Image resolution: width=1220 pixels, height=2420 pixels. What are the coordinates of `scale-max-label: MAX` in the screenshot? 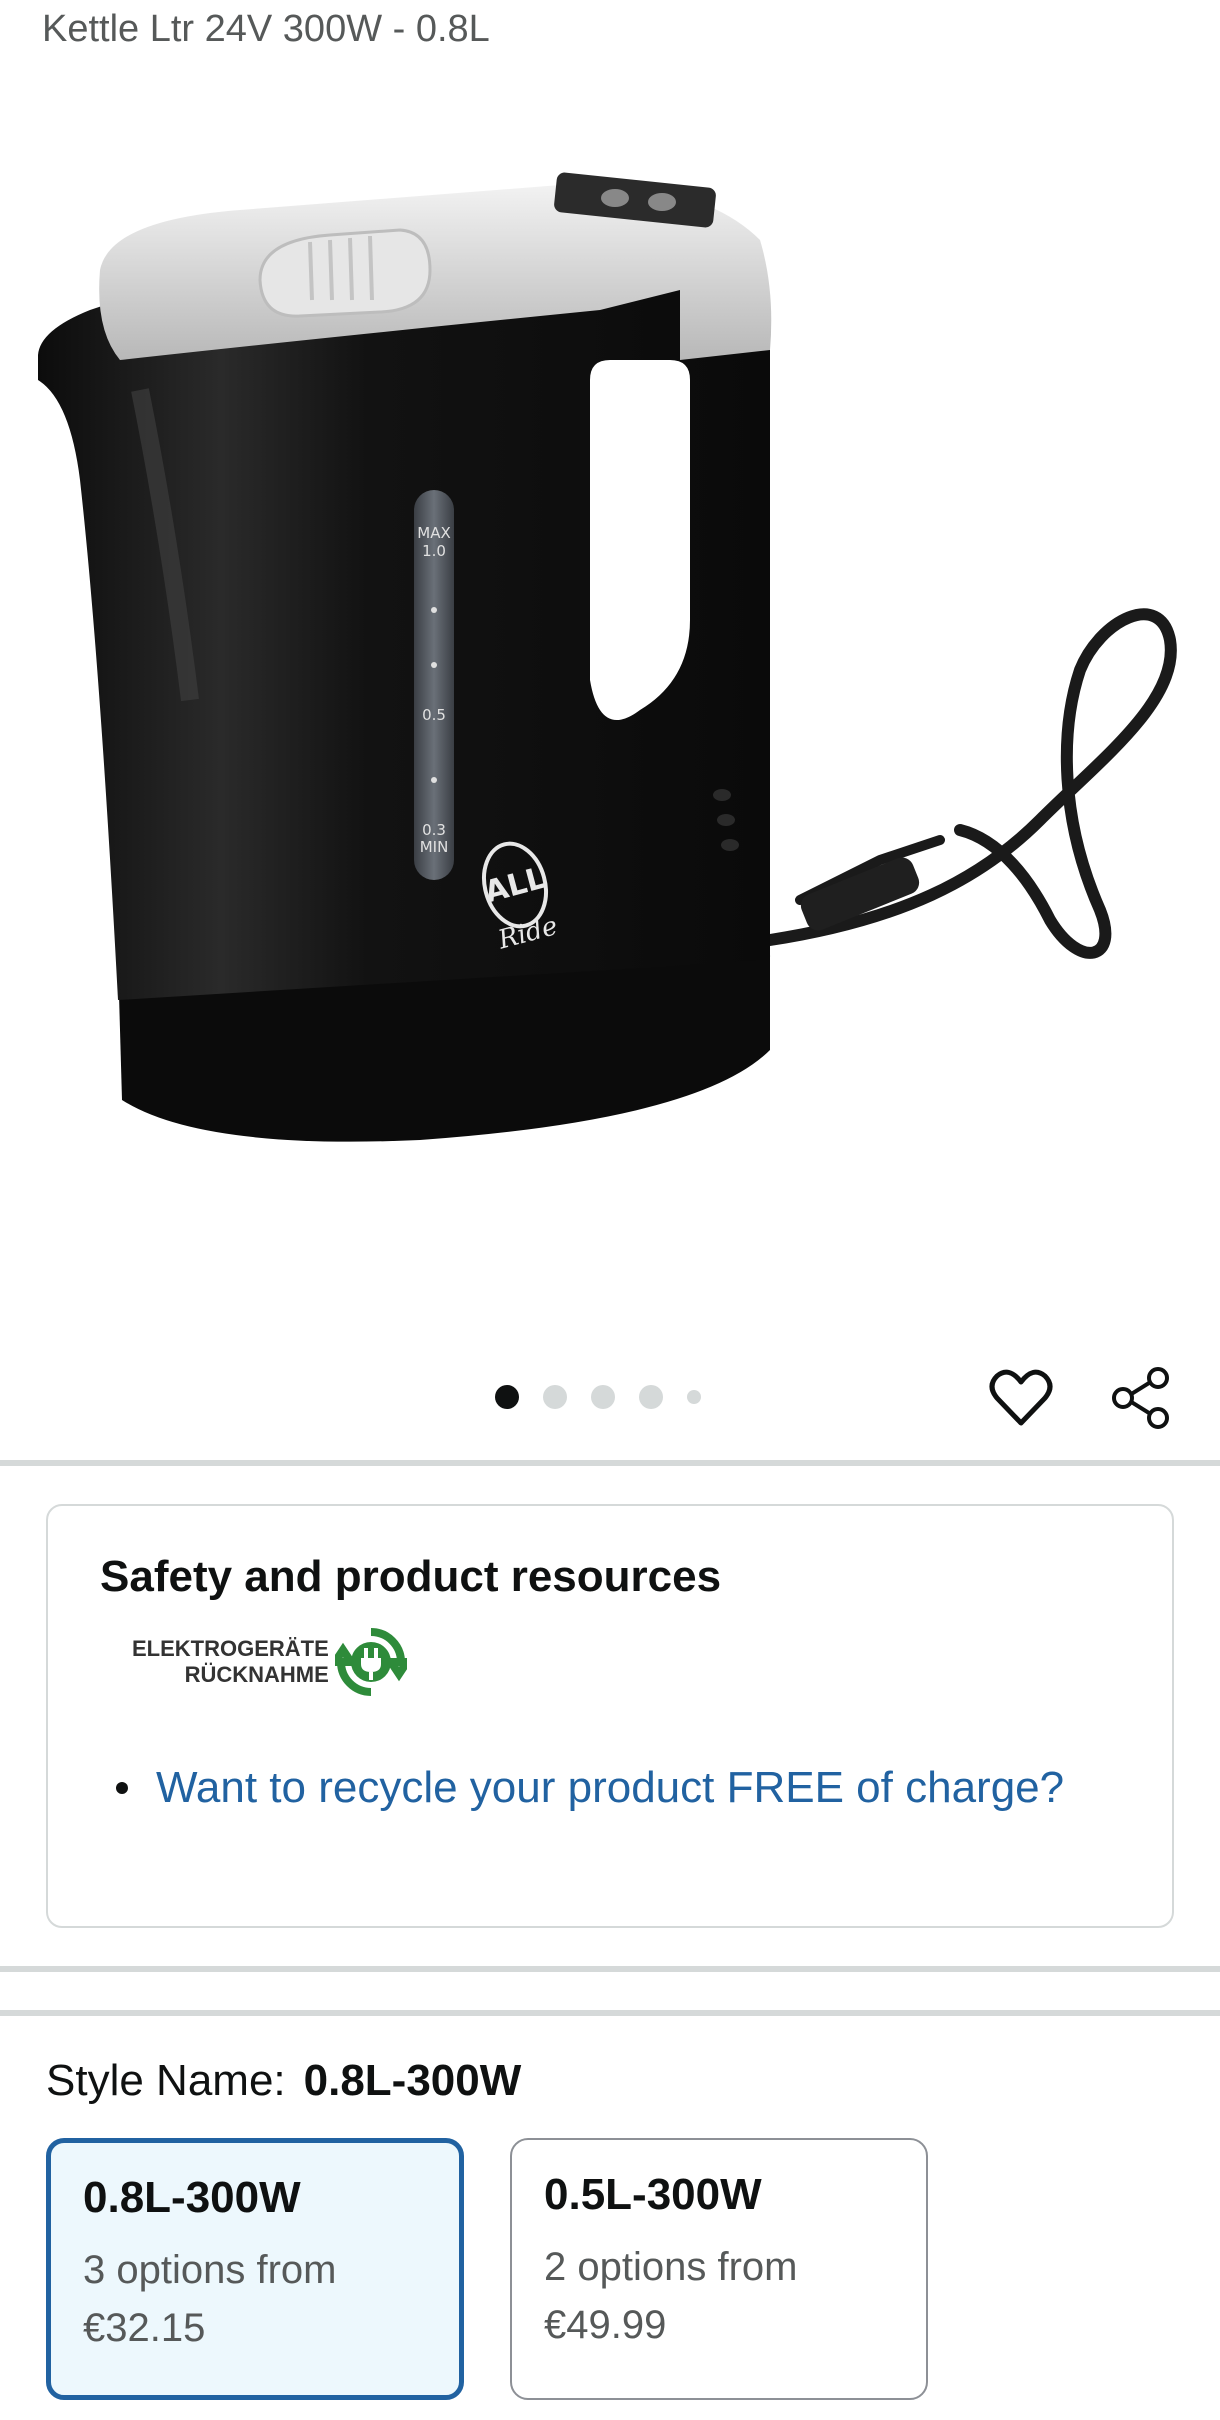 It's located at (433, 533).